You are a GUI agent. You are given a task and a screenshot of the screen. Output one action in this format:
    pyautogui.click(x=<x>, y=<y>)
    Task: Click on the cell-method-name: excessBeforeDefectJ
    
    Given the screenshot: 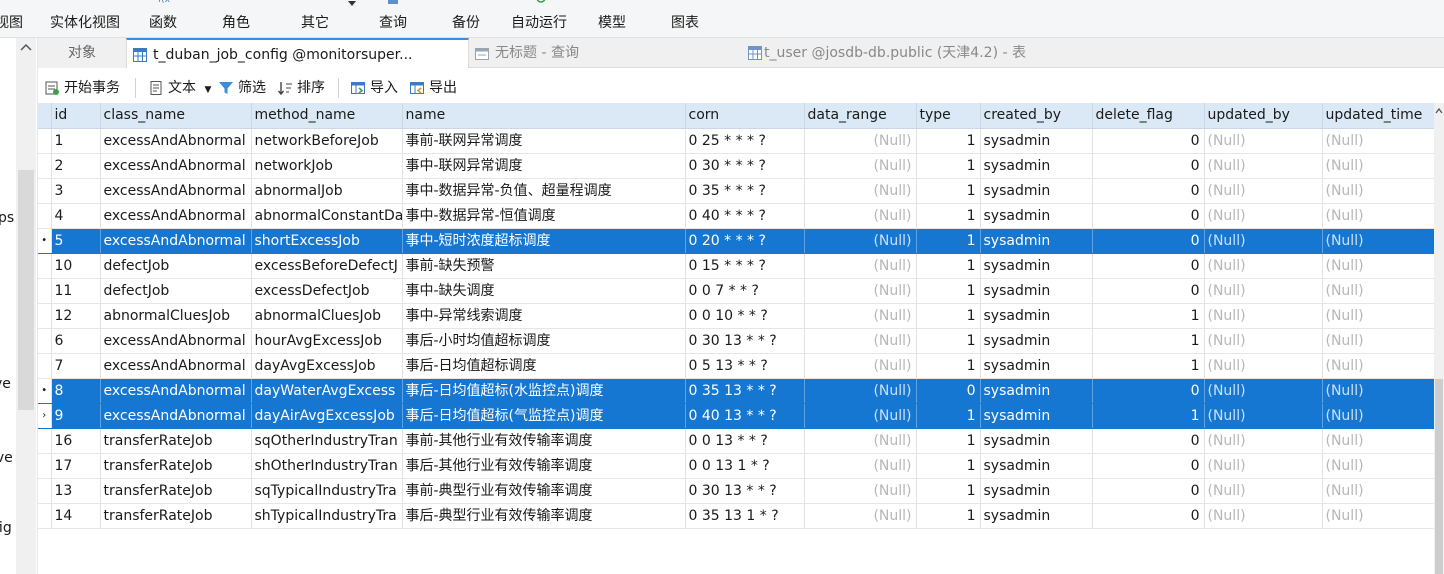 What is the action you would take?
    pyautogui.click(x=327, y=266)
    